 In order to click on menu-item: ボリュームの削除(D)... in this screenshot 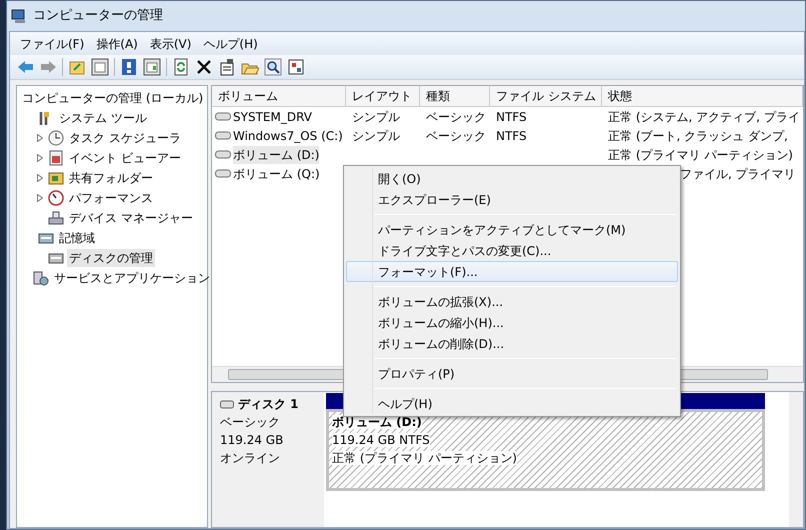, I will do `click(512, 343)`.